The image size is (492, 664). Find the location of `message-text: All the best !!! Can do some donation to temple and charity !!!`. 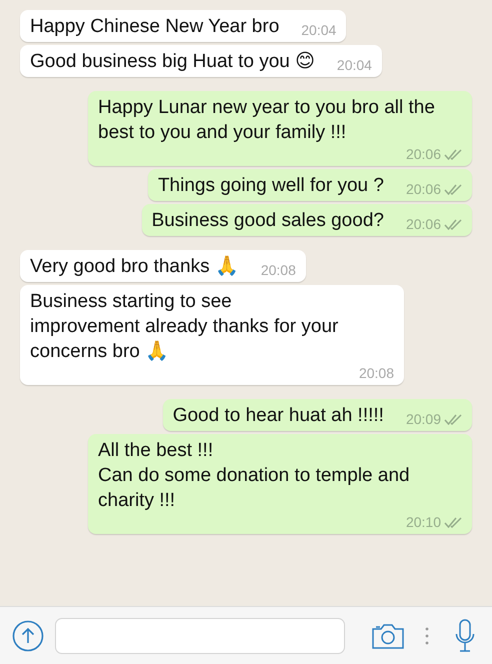

message-text: All the best !!! Can do some donation to temple and charity !!! is located at coordinates (254, 476).